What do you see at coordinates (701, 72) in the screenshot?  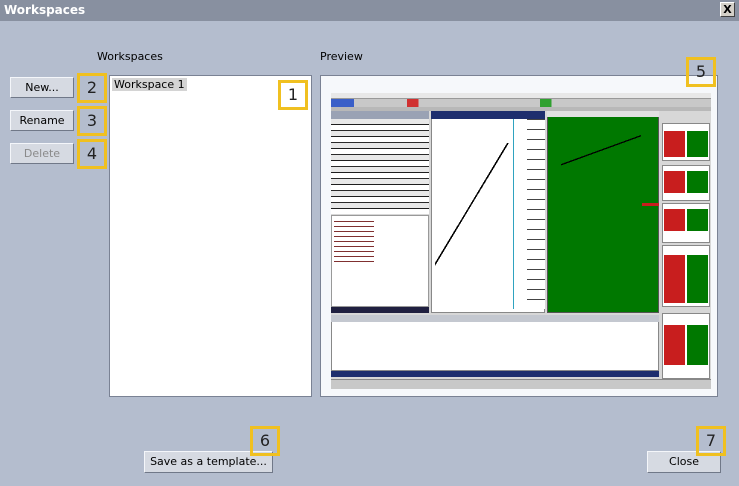 I see `callout-5: 5` at bounding box center [701, 72].